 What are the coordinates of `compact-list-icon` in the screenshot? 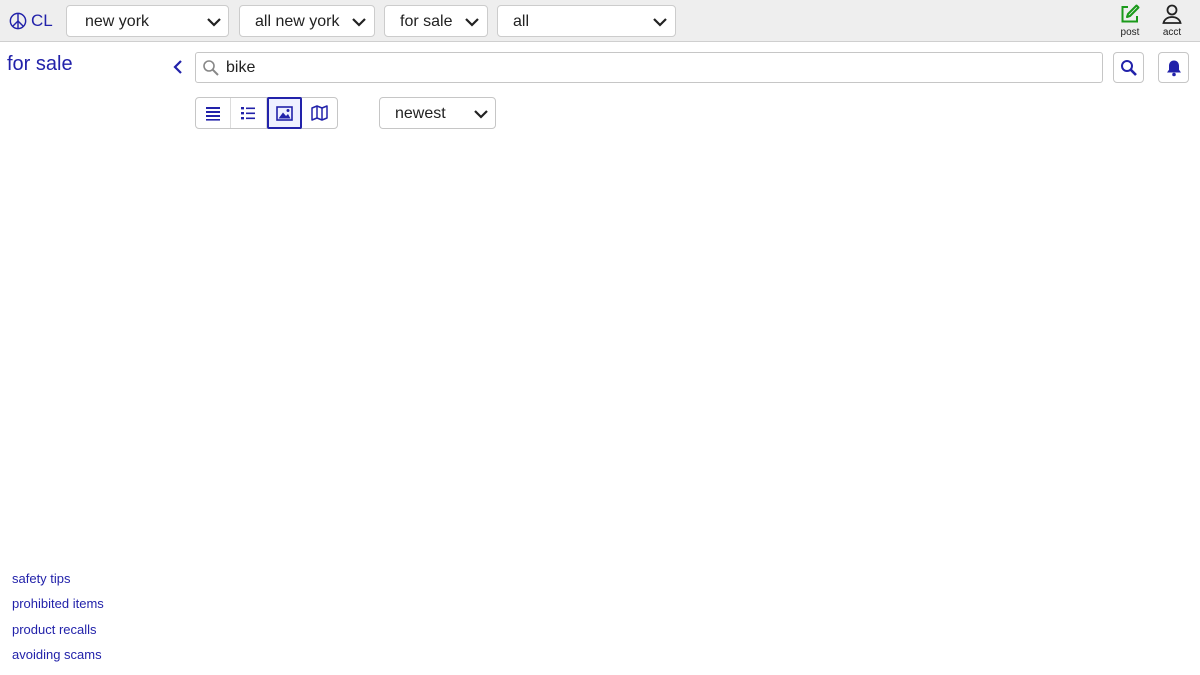 It's located at (248, 113).